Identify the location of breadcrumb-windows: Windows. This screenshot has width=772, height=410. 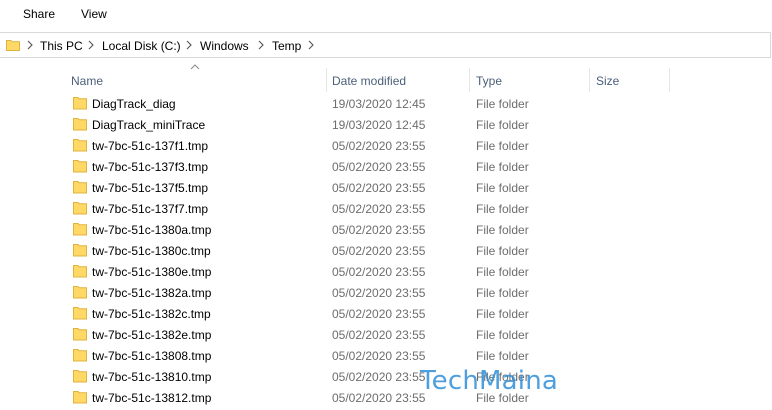
(224, 46).